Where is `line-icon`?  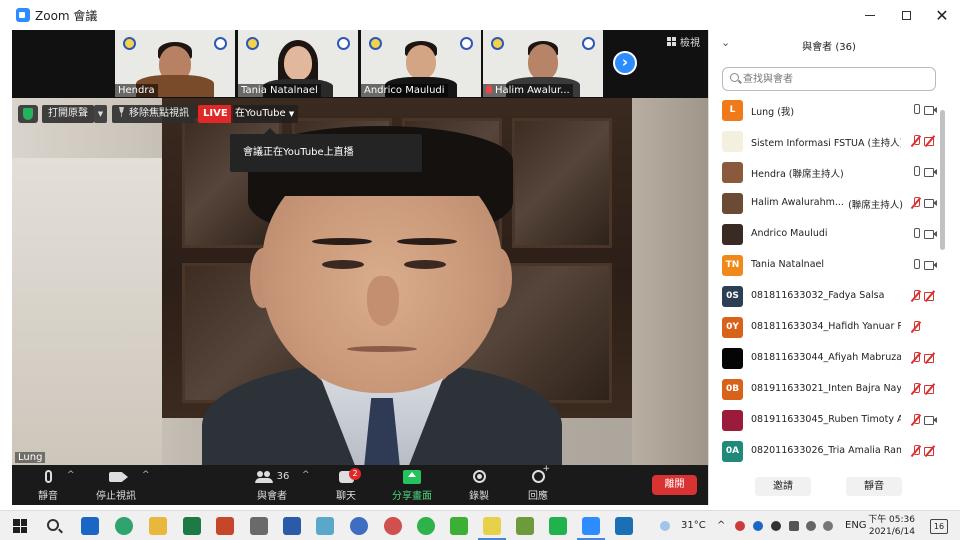 line-icon is located at coordinates (558, 526).